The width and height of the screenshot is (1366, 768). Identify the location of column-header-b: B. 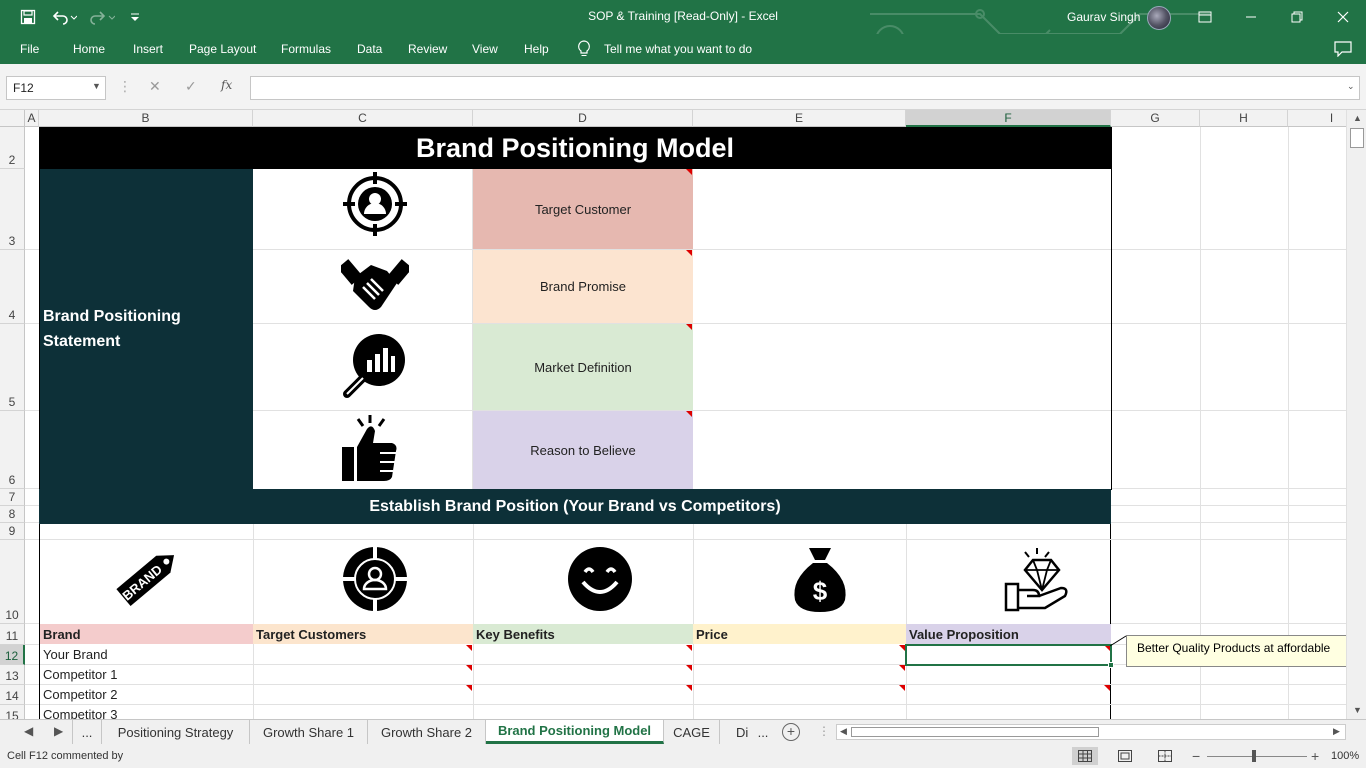
(146, 118).